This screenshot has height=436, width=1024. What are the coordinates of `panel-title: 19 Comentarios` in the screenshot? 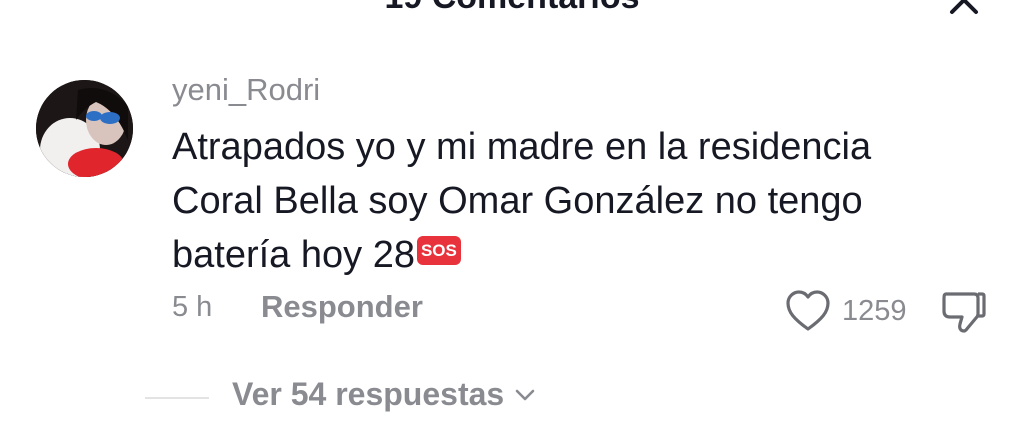 It's located at (512, 8).